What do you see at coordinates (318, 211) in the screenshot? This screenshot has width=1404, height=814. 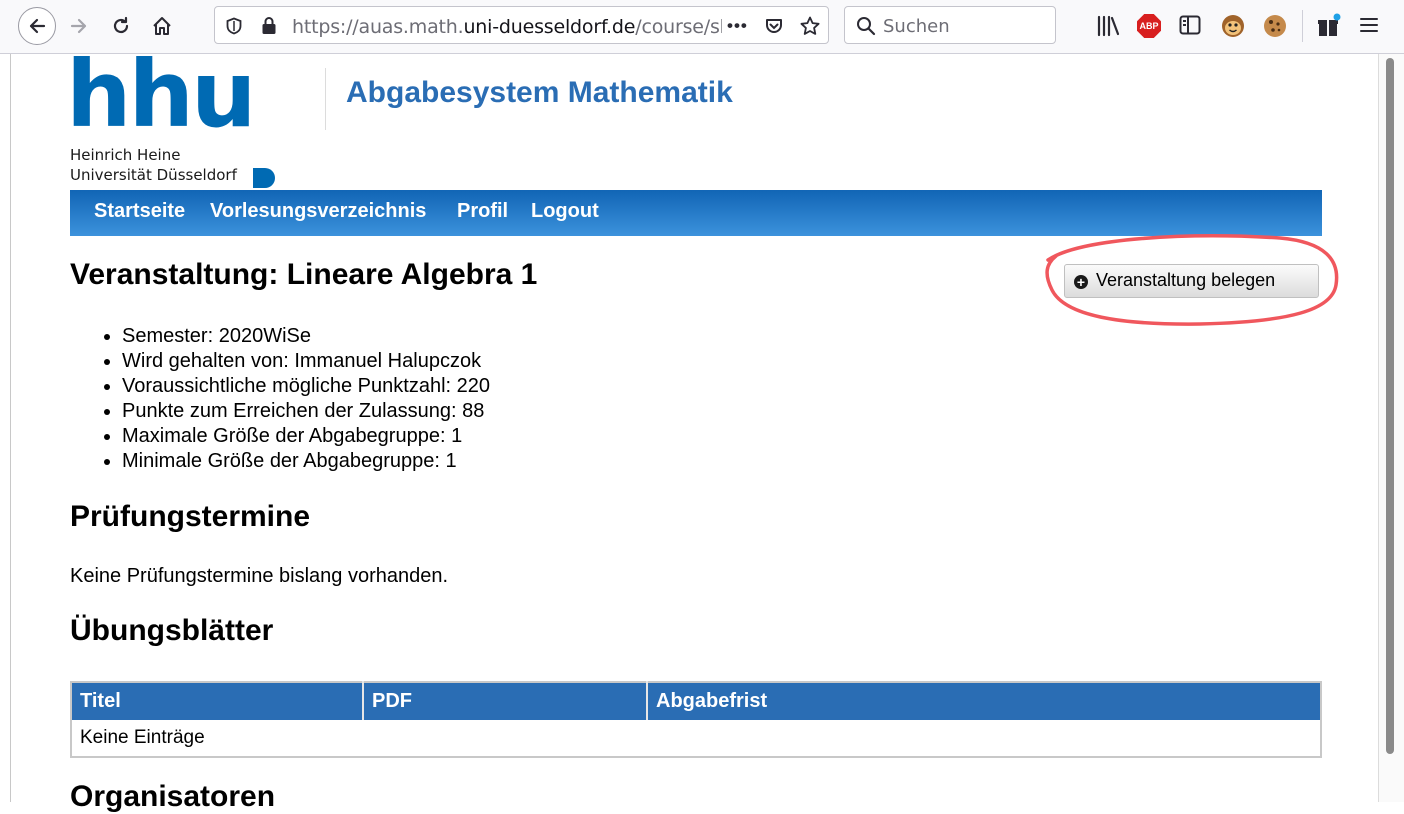 I see `nav-vorlesungsverzeichnis: Vorlesungsverzeichnis` at bounding box center [318, 211].